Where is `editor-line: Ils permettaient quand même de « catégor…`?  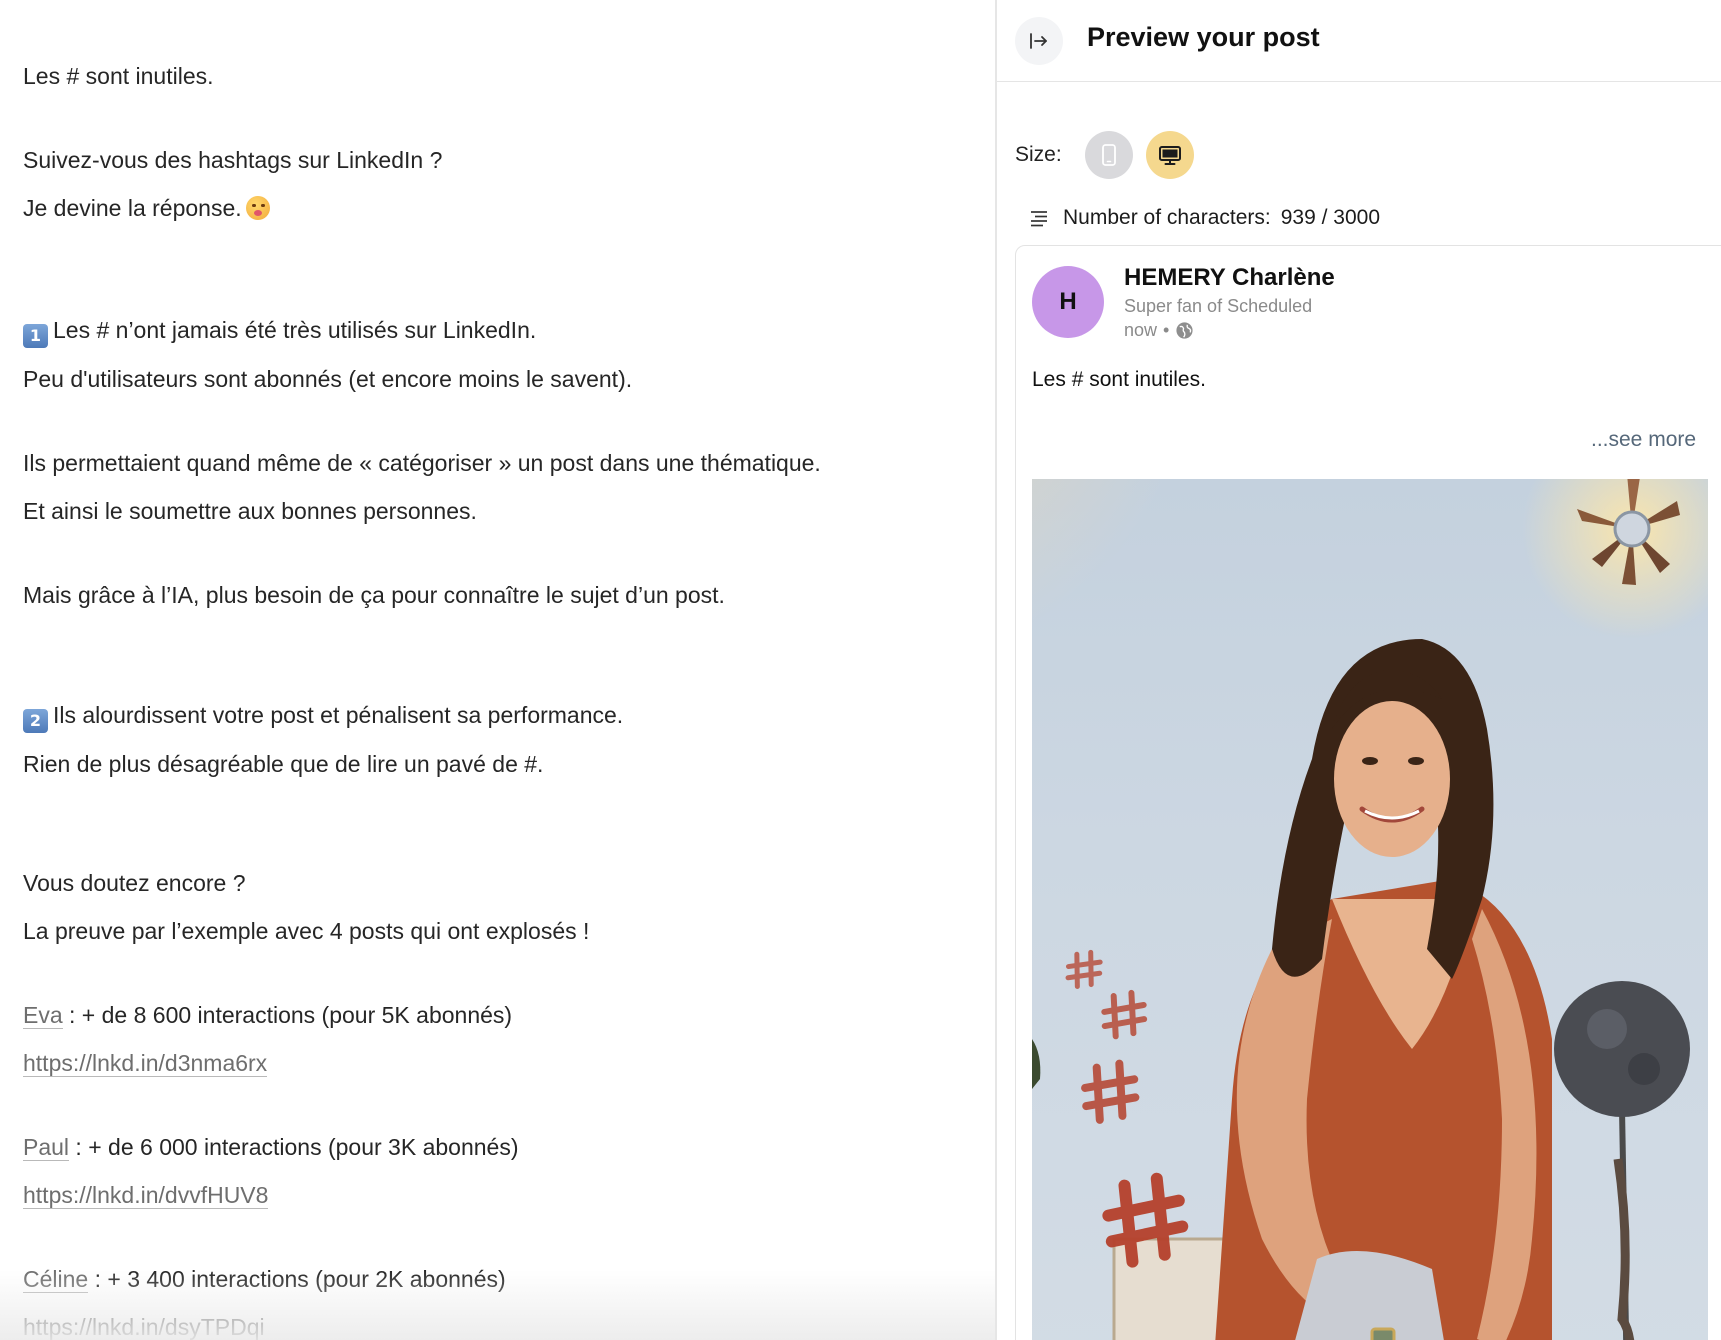
editor-line: Ils permettaient quand même de « catégor… is located at coordinates (422, 463).